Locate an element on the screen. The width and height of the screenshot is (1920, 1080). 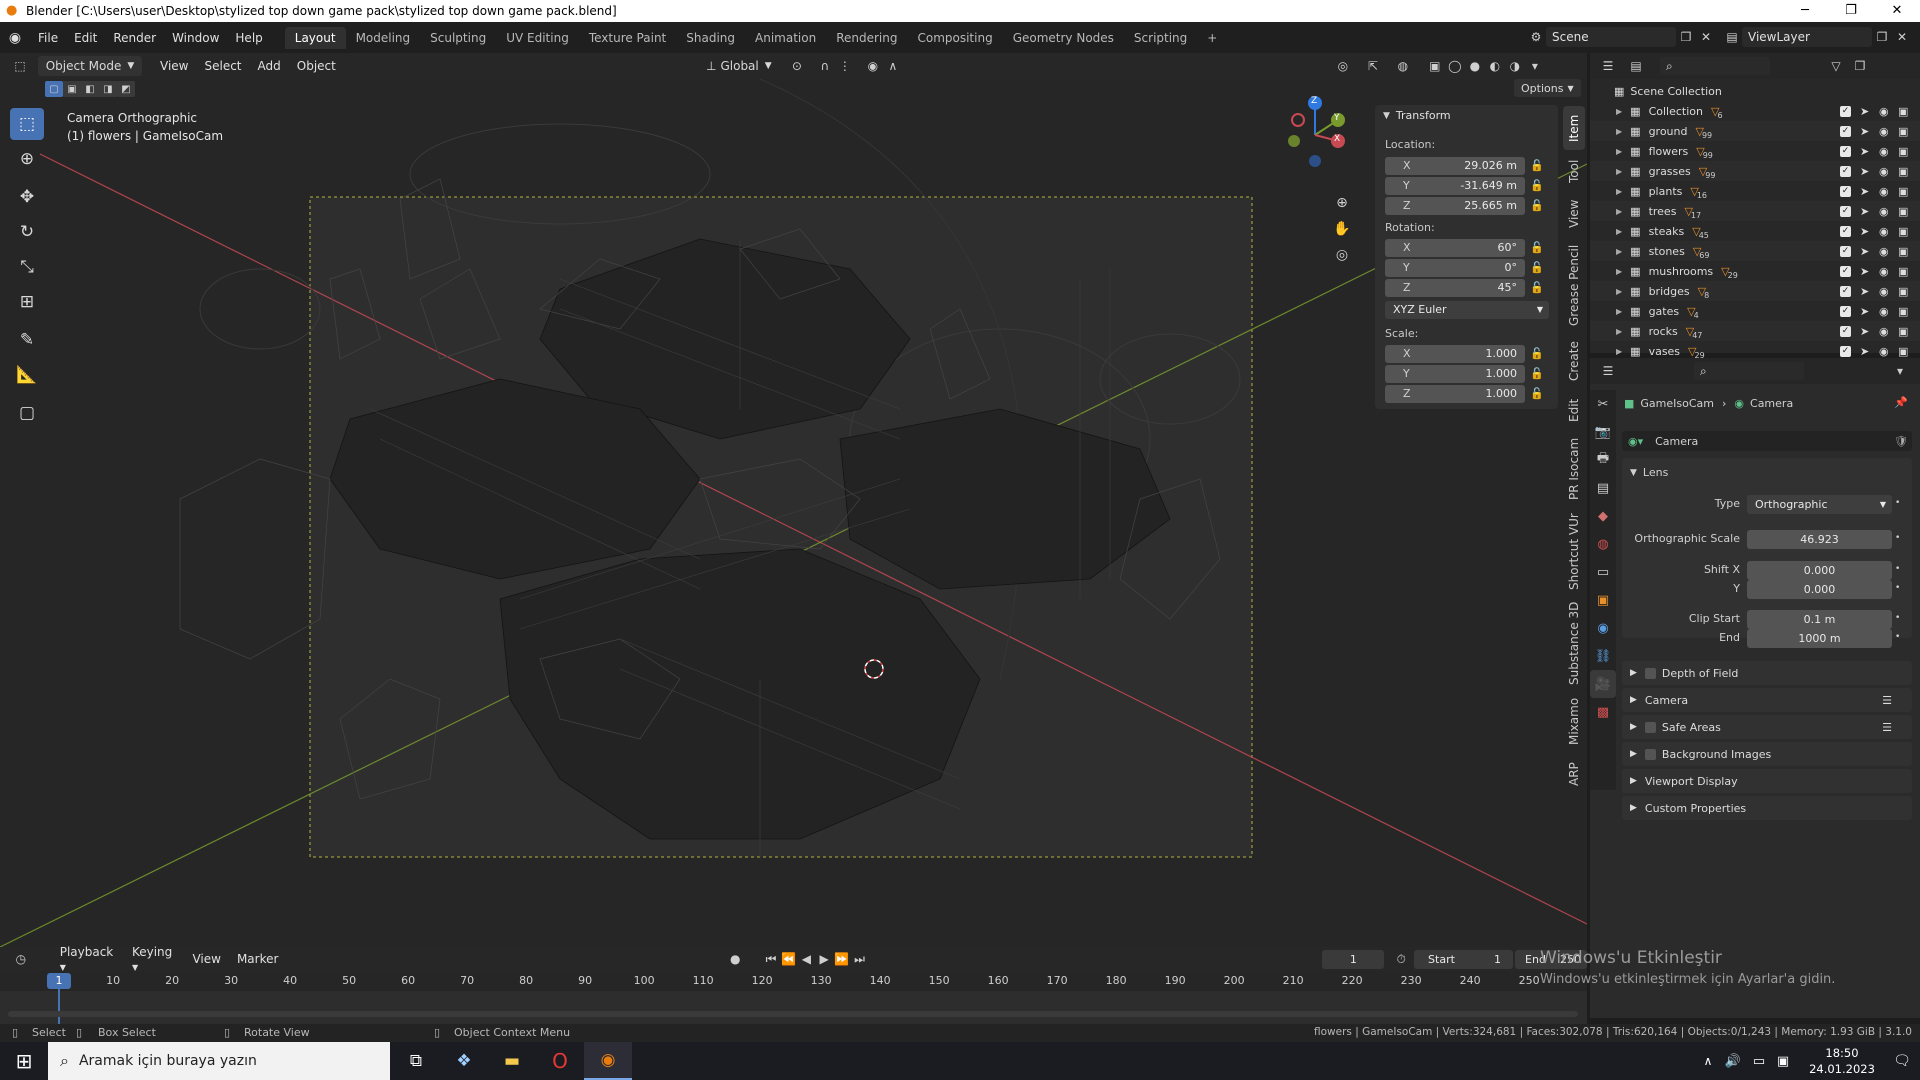
jump-keyframe-back-icon: ⏪ is located at coordinates (789, 959).